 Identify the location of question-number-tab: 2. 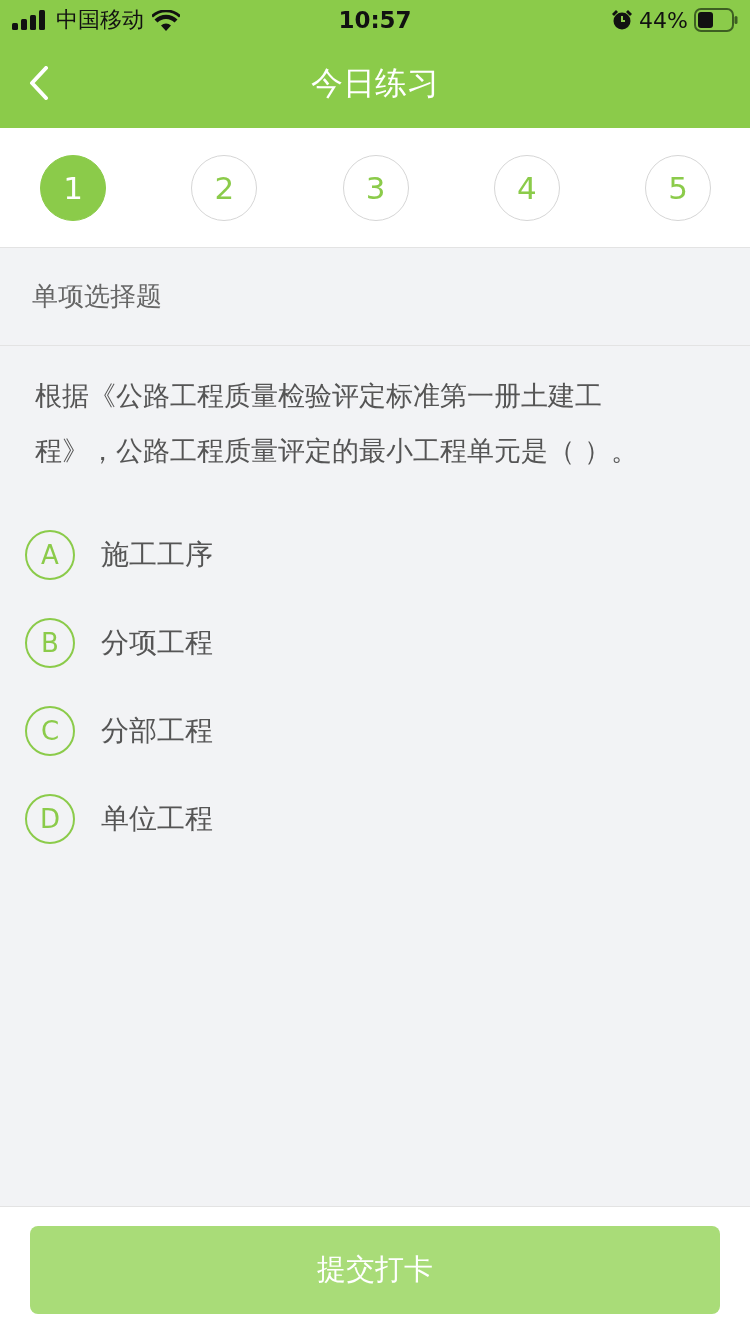
(224, 187).